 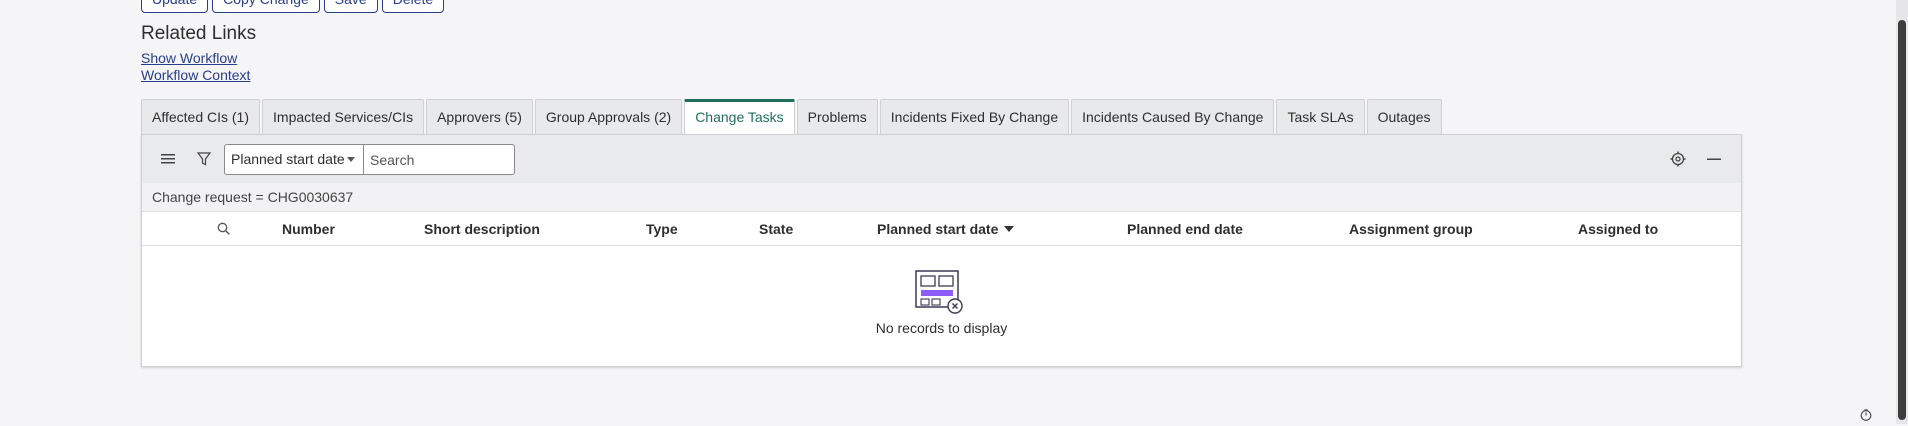 What do you see at coordinates (439, 159) in the screenshot?
I see `list-search-input` at bounding box center [439, 159].